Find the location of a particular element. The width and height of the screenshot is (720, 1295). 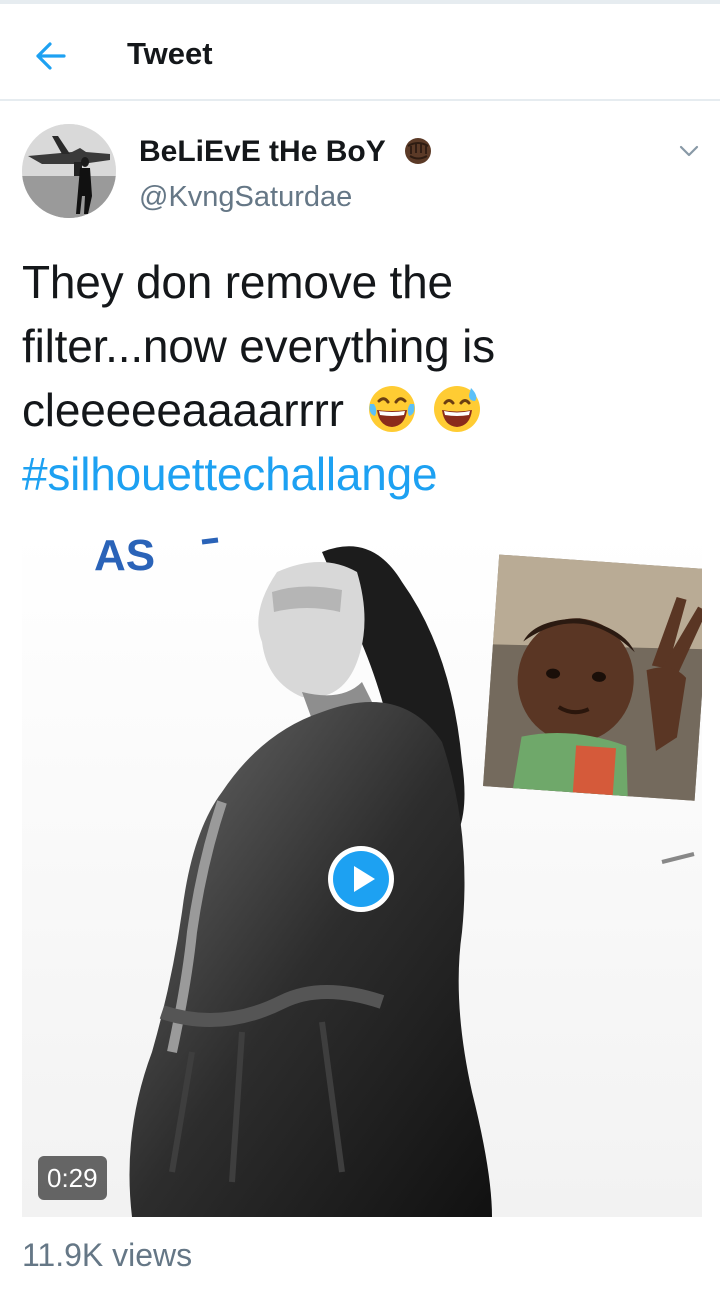

chevron-down-icon is located at coordinates (689, 151).